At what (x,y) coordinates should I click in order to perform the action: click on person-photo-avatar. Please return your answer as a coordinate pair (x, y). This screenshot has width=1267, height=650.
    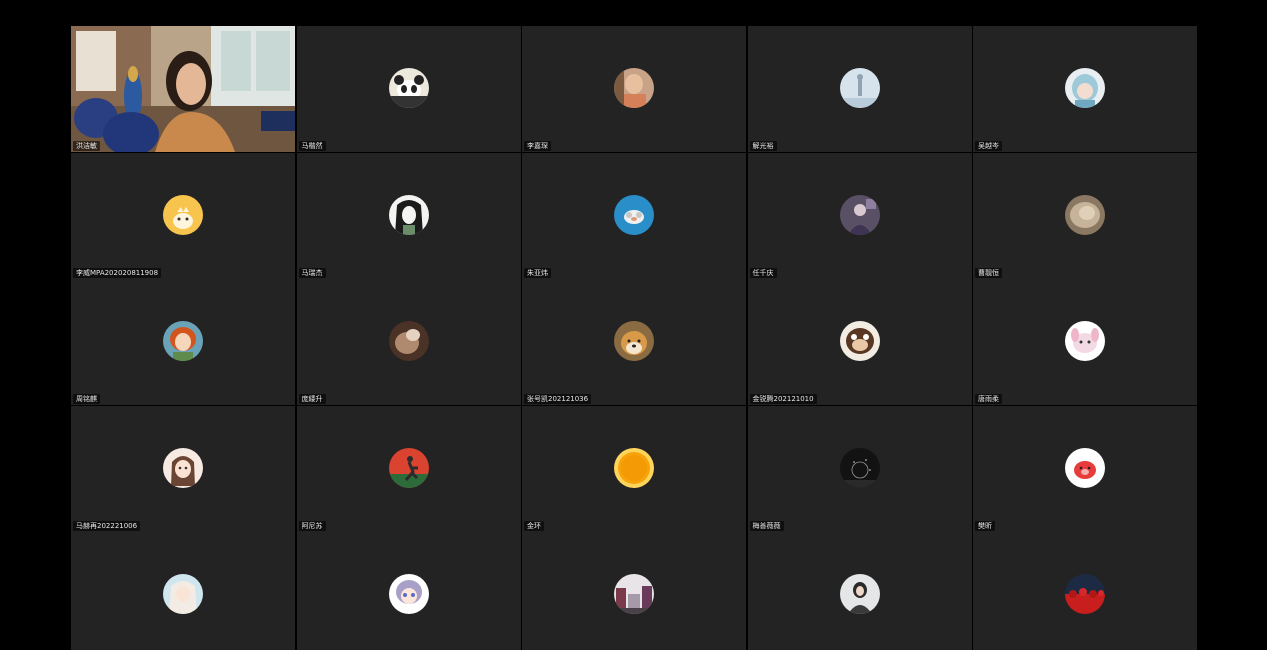
    Looking at the image, I should click on (859, 214).